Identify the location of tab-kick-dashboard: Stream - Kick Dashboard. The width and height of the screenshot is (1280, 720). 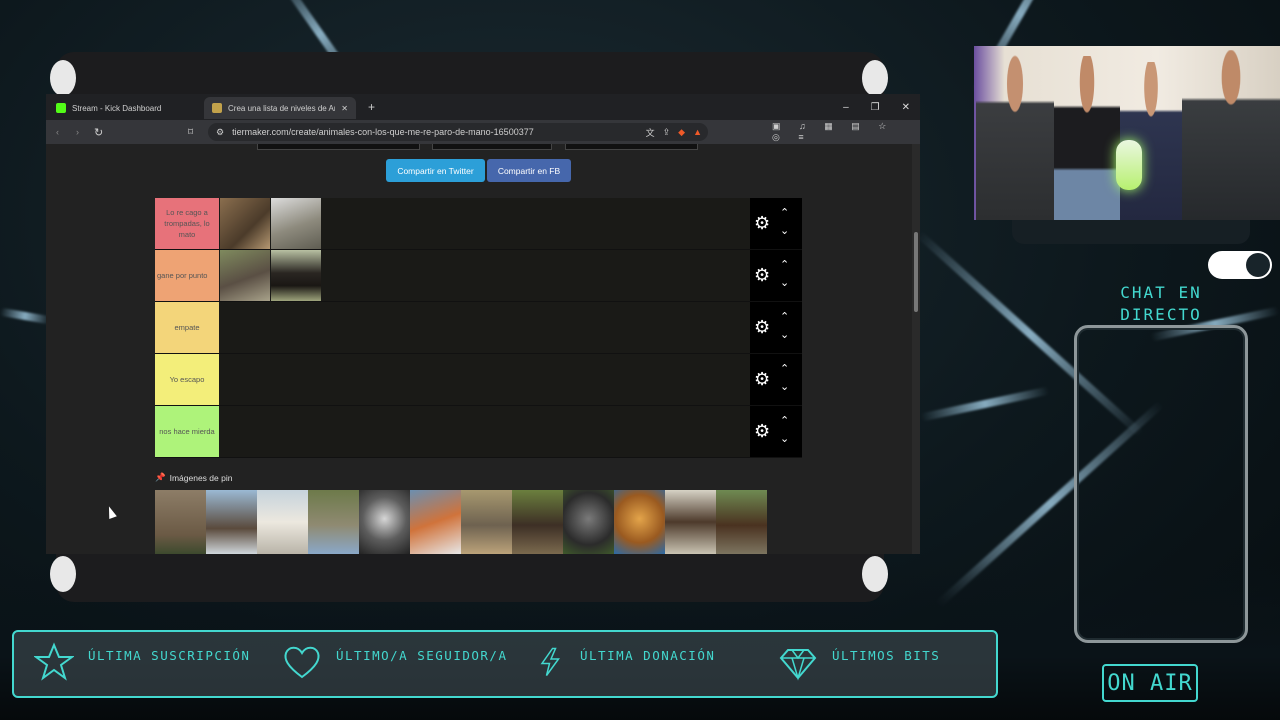
(121, 108).